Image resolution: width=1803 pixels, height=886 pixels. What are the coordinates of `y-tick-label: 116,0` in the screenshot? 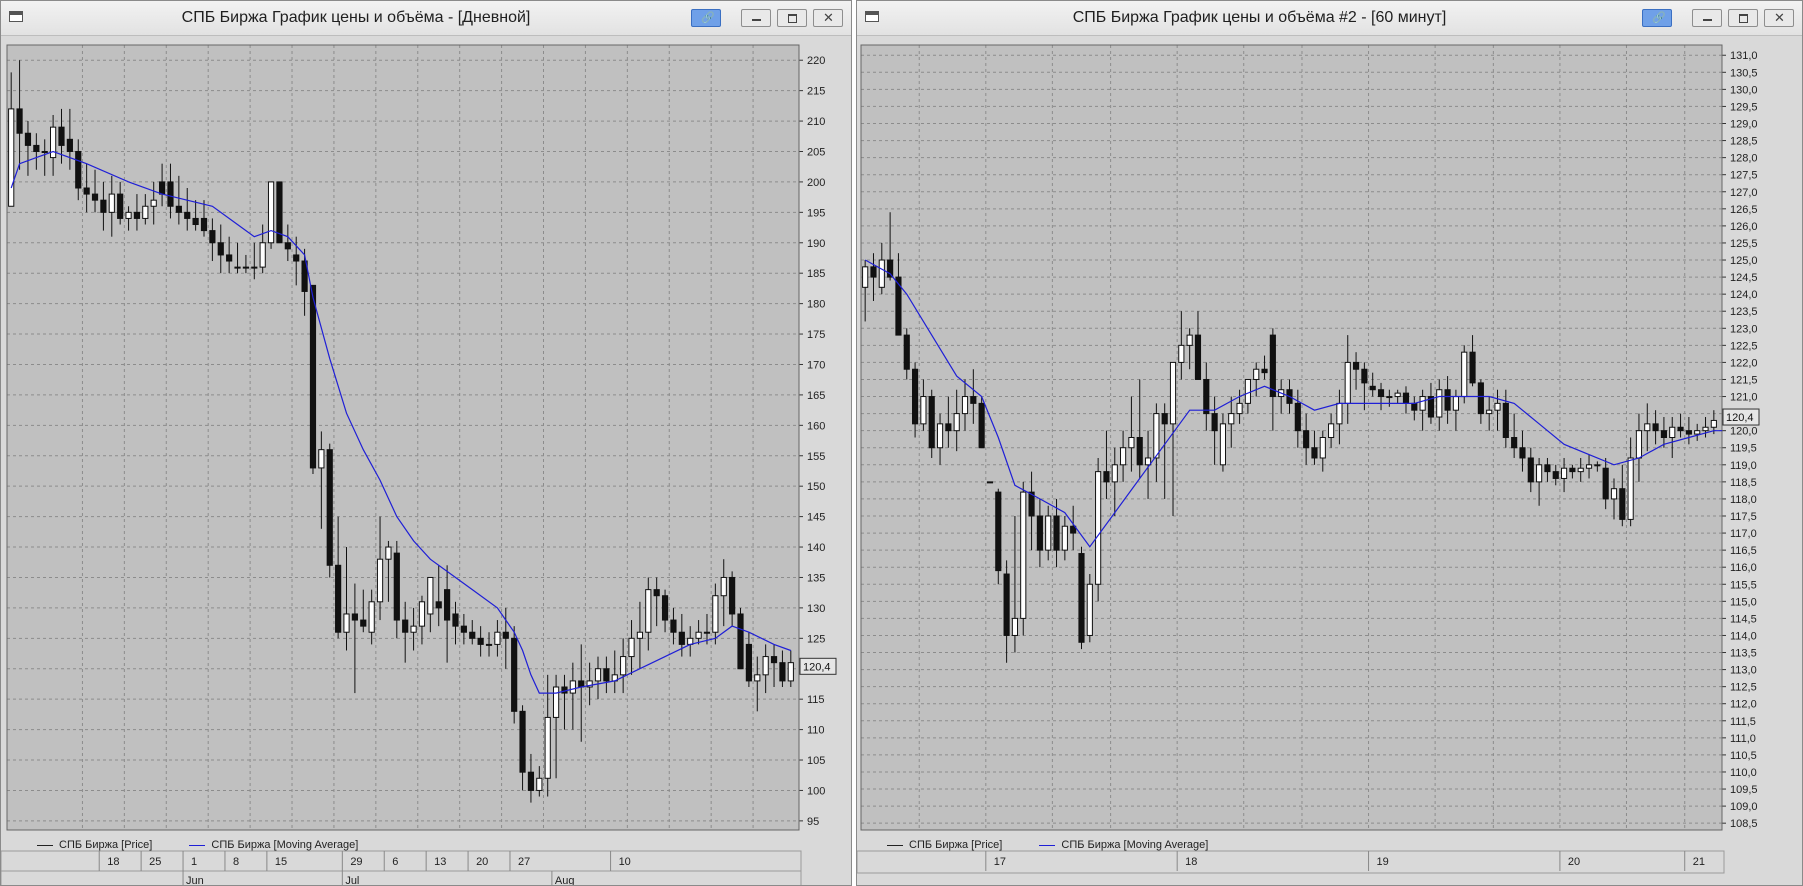 It's located at (1743, 568).